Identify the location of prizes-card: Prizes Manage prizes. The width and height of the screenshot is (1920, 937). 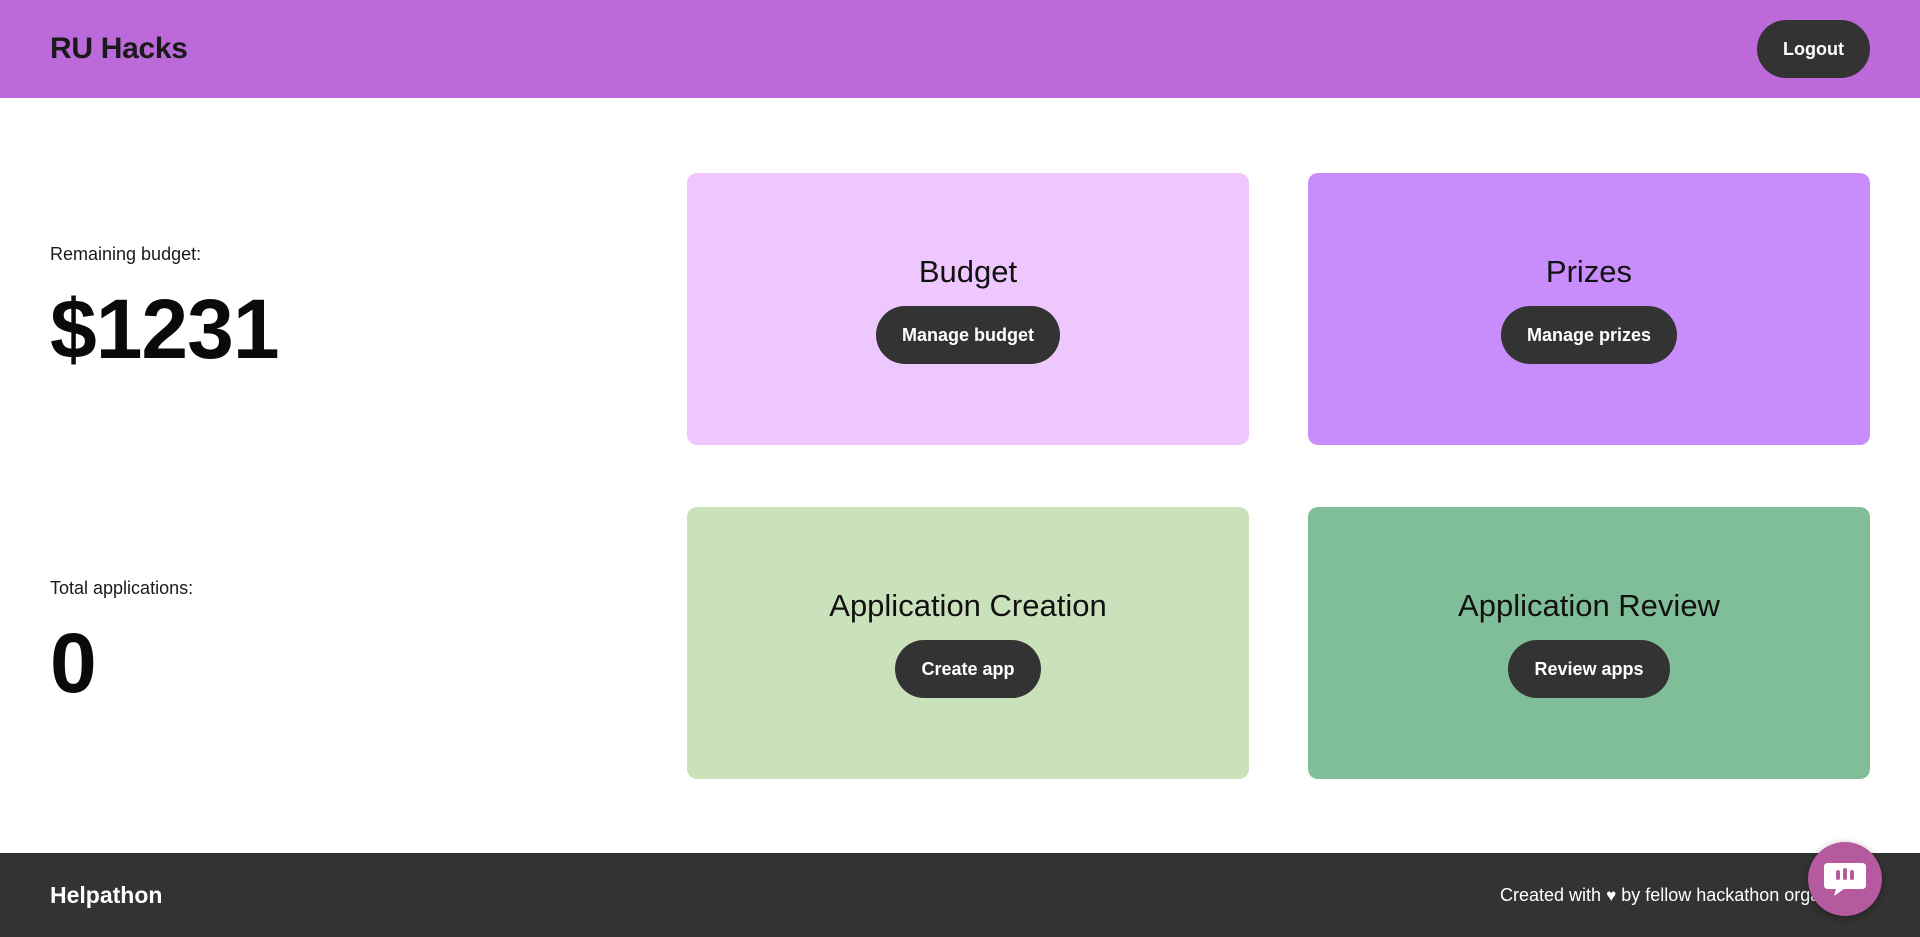
(1589, 309).